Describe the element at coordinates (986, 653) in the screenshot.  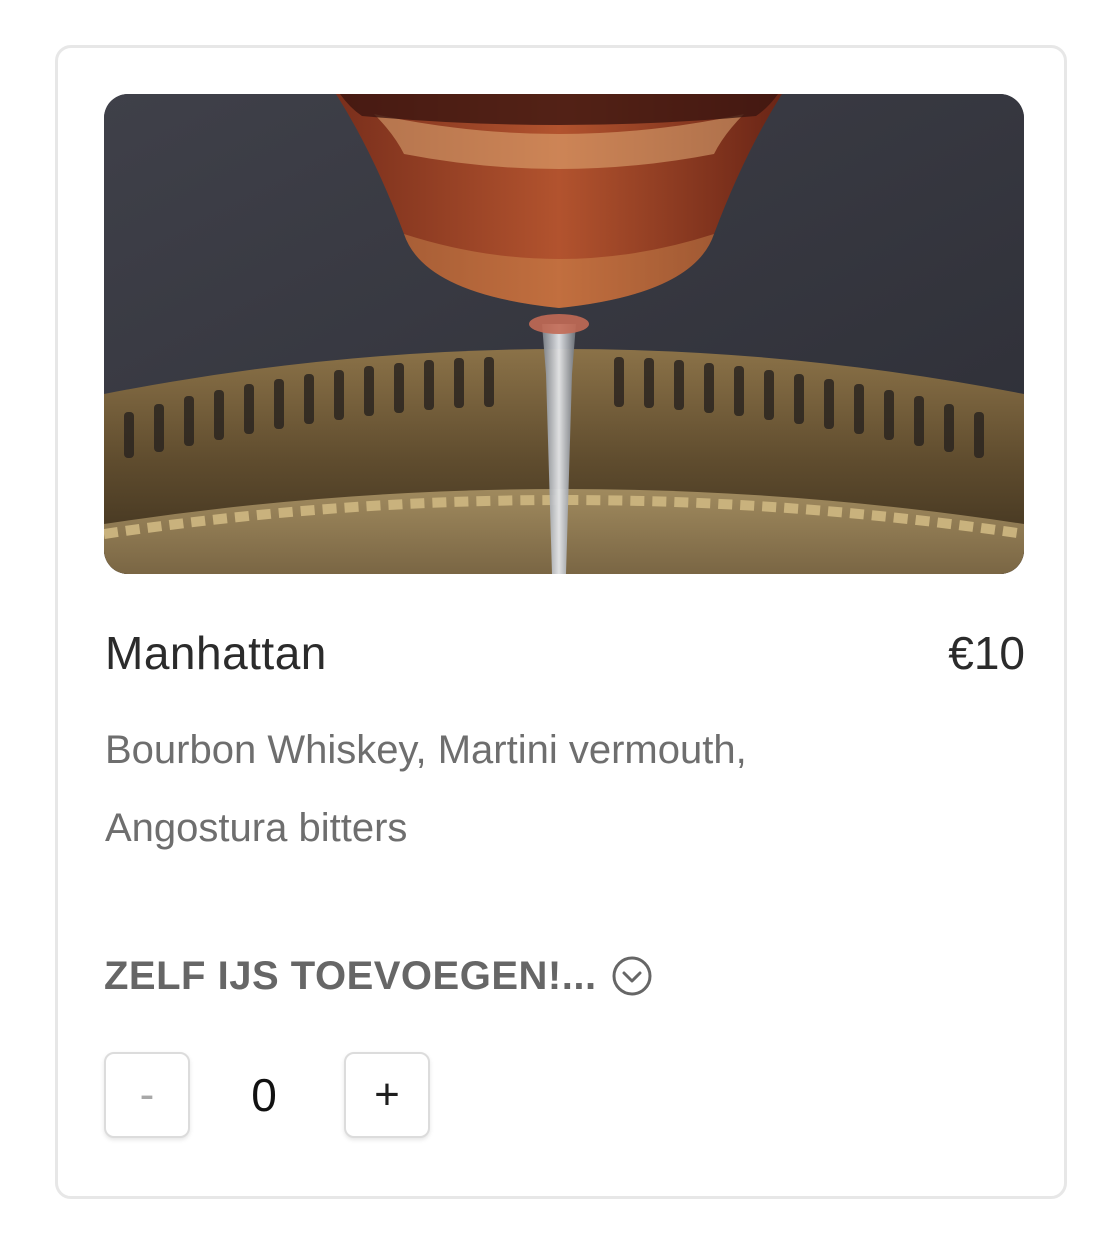
I see `product-price: €10` at that location.